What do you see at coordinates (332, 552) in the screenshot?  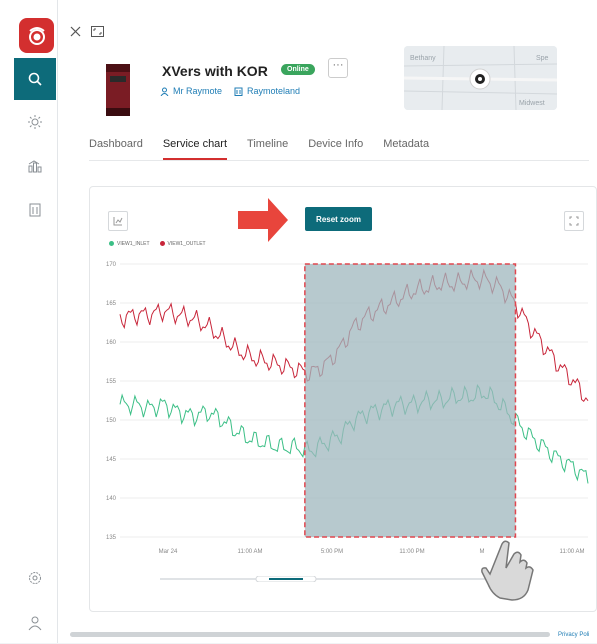 I see `x-tick-label: 5:00 PM` at bounding box center [332, 552].